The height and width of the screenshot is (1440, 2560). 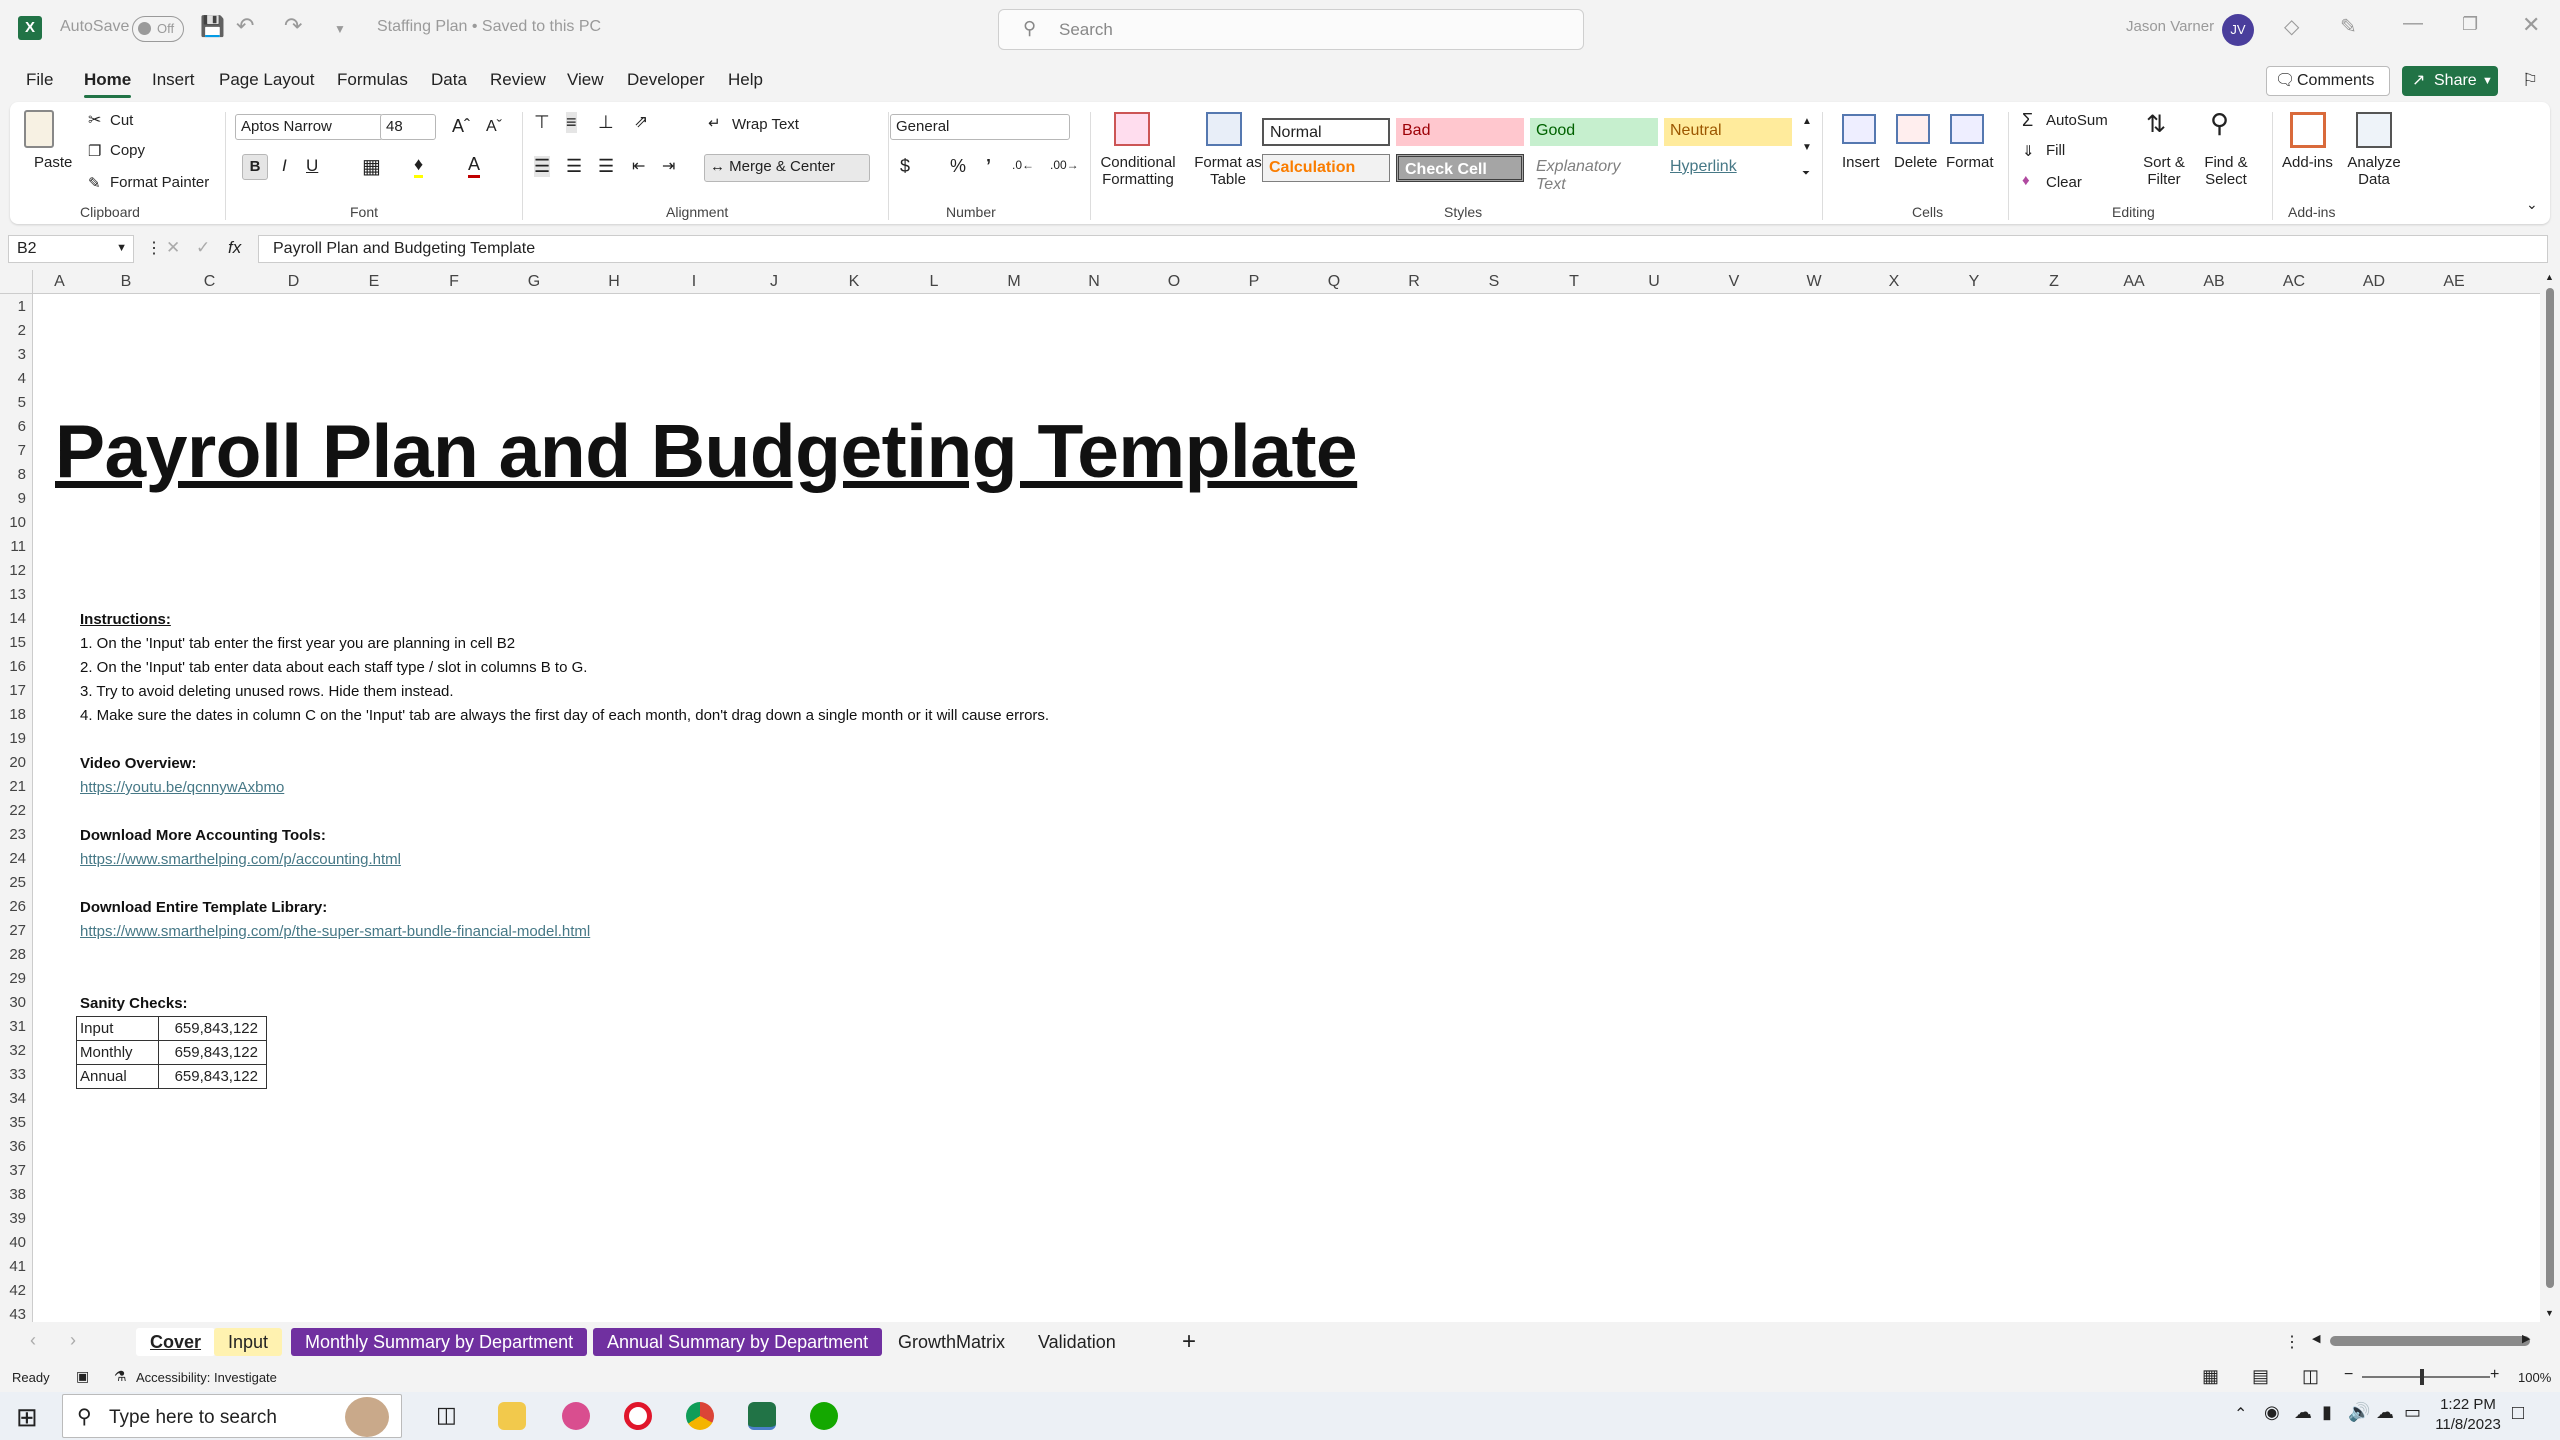 I want to click on tab-annual-summary: Annual Summary by Department, so click(x=738, y=1342).